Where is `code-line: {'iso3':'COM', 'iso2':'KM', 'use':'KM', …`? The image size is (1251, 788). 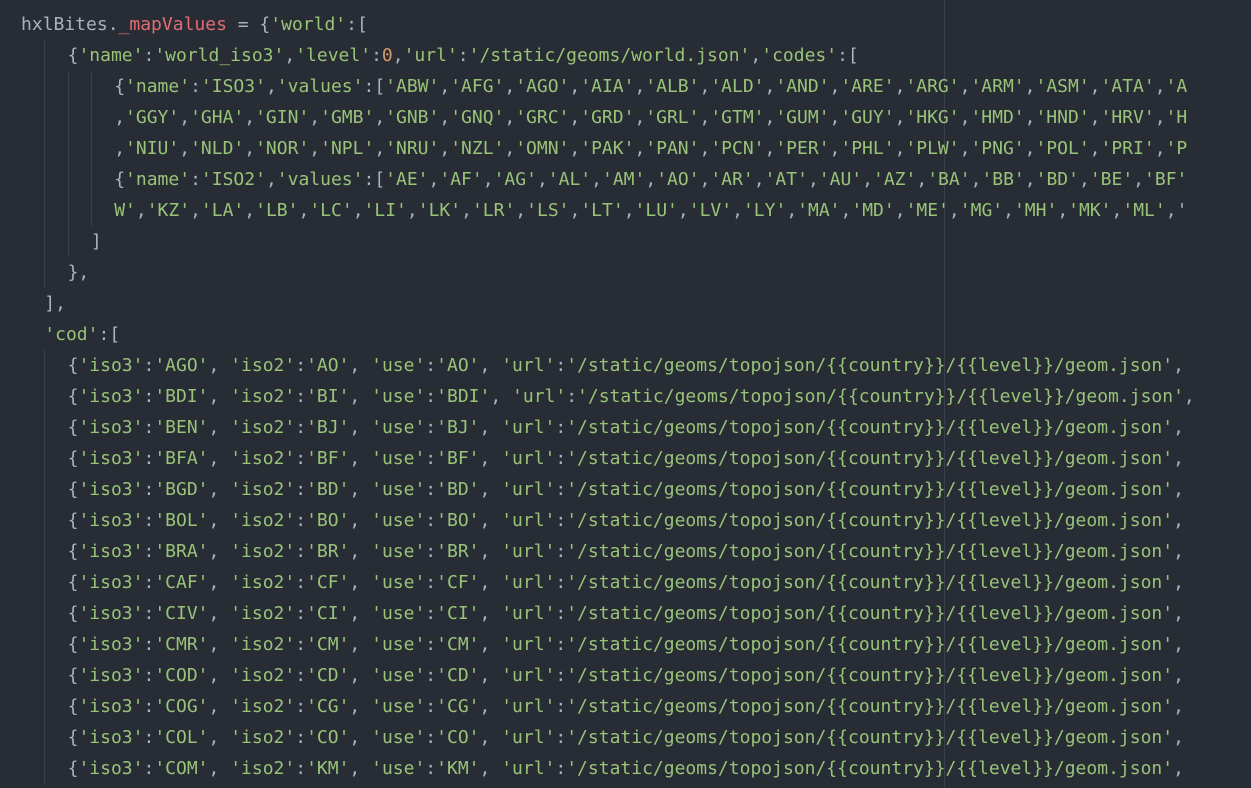
code-line: {'iso3':'COM', 'iso2':'KM', 'use':'KM', … is located at coordinates (625, 768).